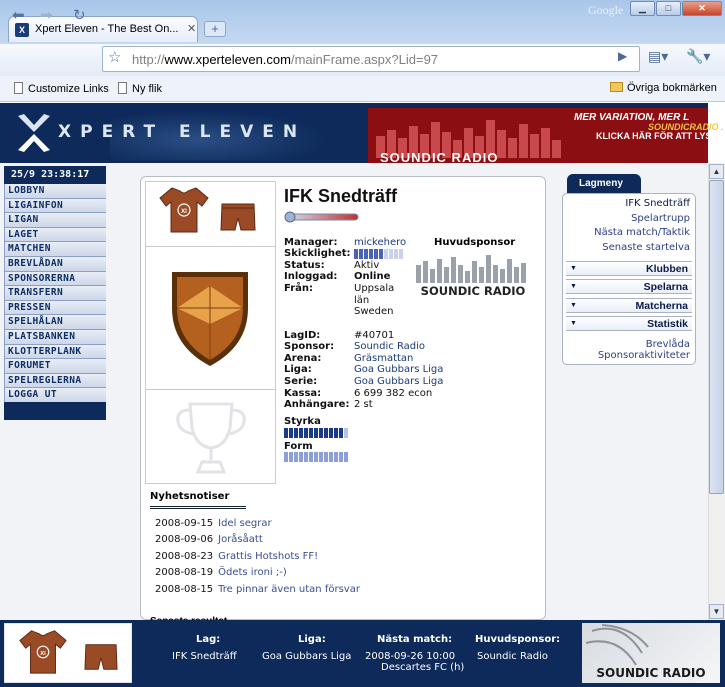 The width and height of the screenshot is (725, 687). Describe the element at coordinates (55, 220) in the screenshot. I see `menu-ligan: LIGAN` at that location.